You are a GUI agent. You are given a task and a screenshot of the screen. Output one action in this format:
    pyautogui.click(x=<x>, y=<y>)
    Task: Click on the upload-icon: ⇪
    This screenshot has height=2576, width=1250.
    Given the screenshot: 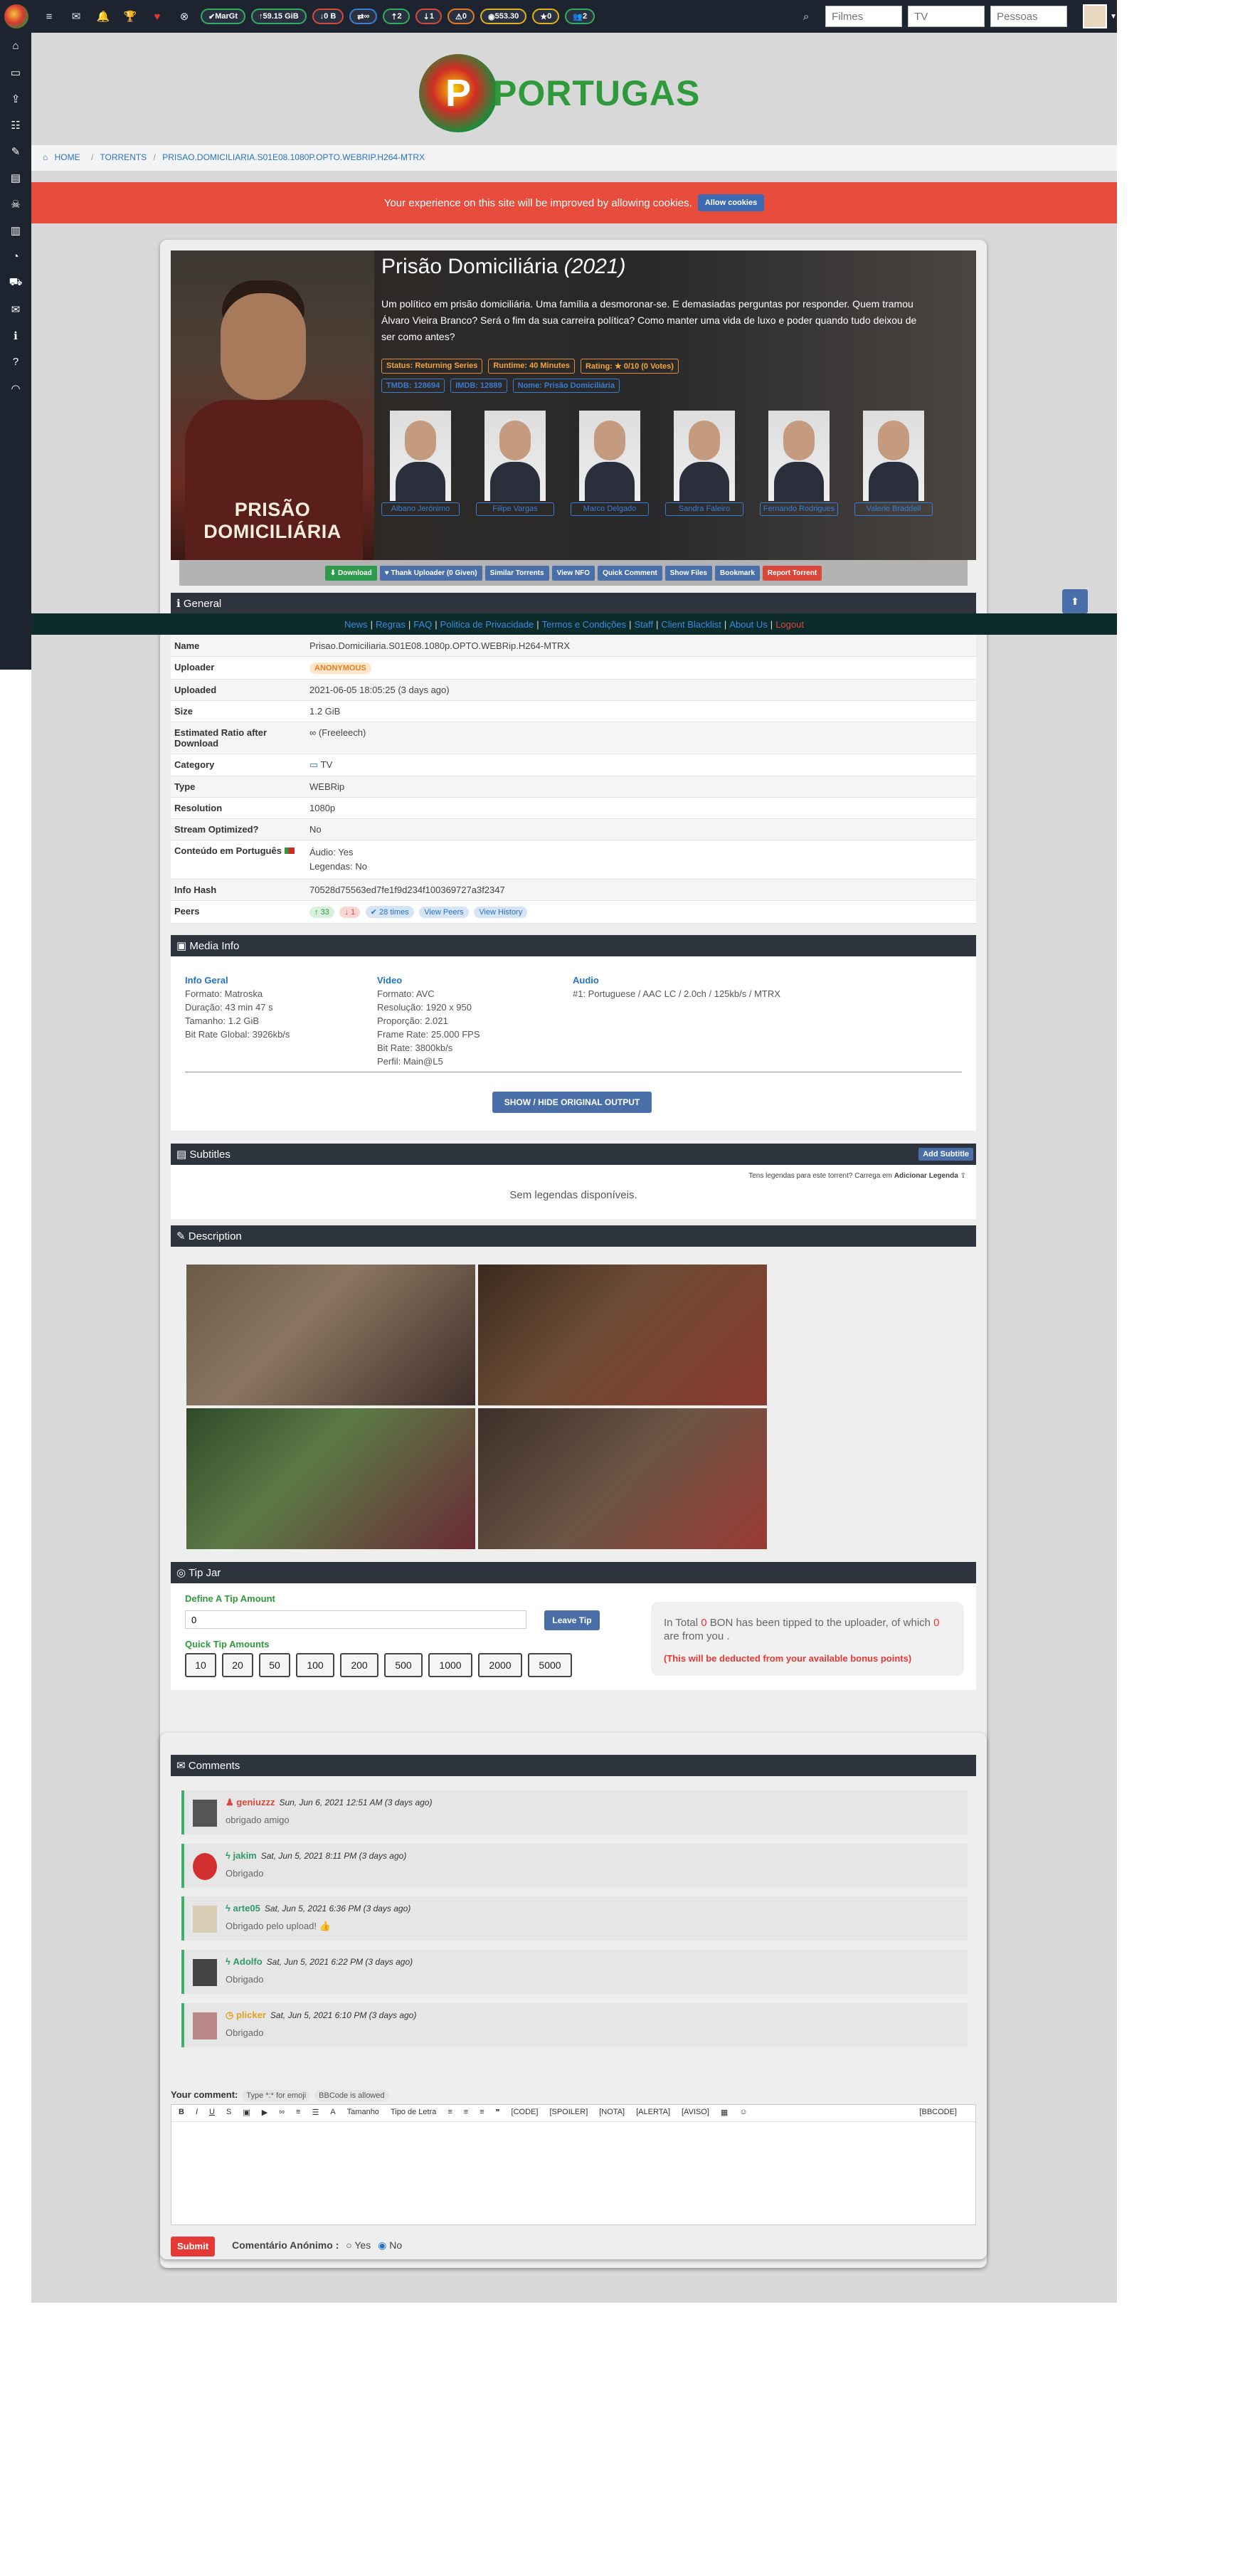 What is the action you would take?
    pyautogui.click(x=15, y=98)
    